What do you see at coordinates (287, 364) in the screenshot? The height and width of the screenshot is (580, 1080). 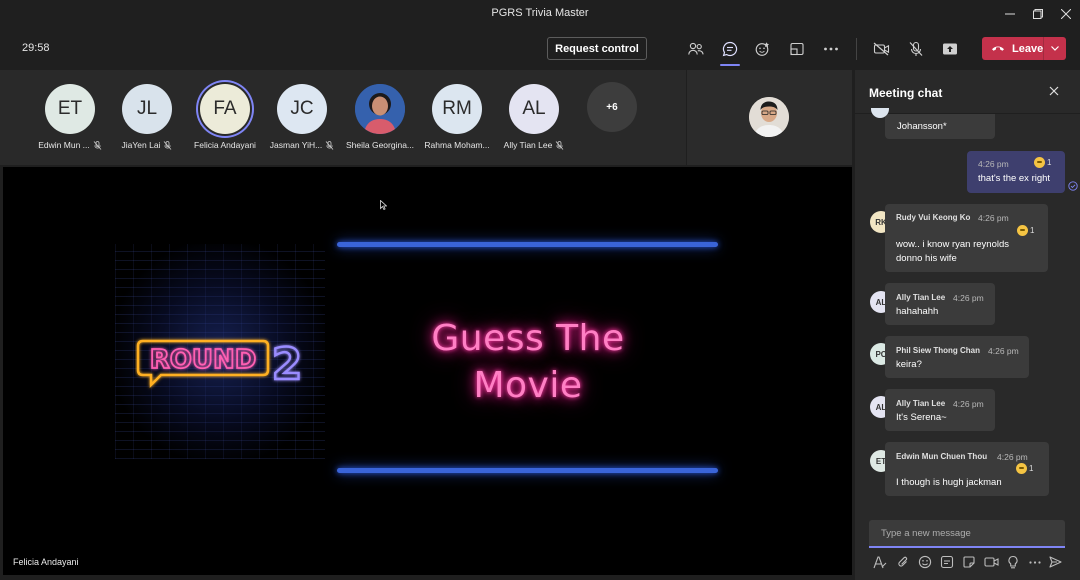 I see `round-number: 2` at bounding box center [287, 364].